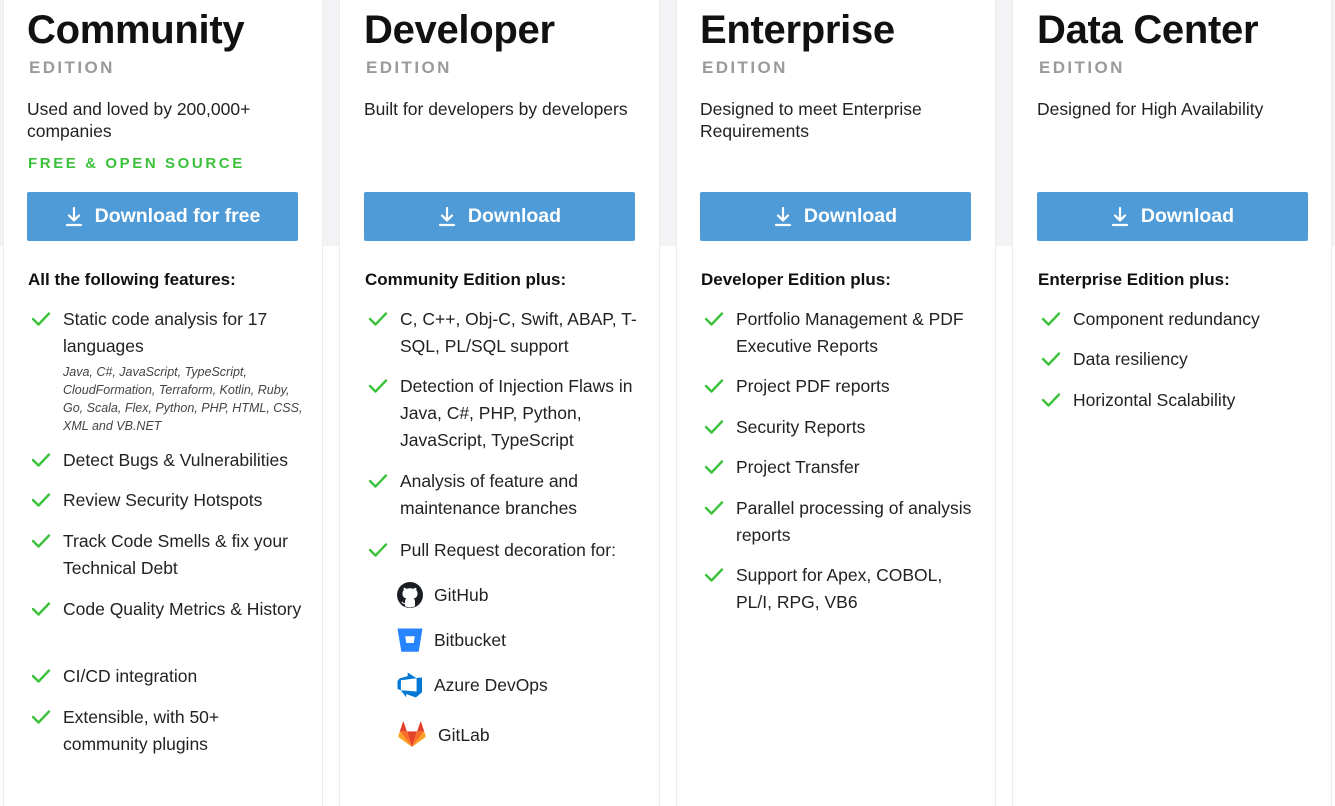 The width and height of the screenshot is (1335, 806). Describe the element at coordinates (412, 734) in the screenshot. I see `gitlab-icon` at that location.